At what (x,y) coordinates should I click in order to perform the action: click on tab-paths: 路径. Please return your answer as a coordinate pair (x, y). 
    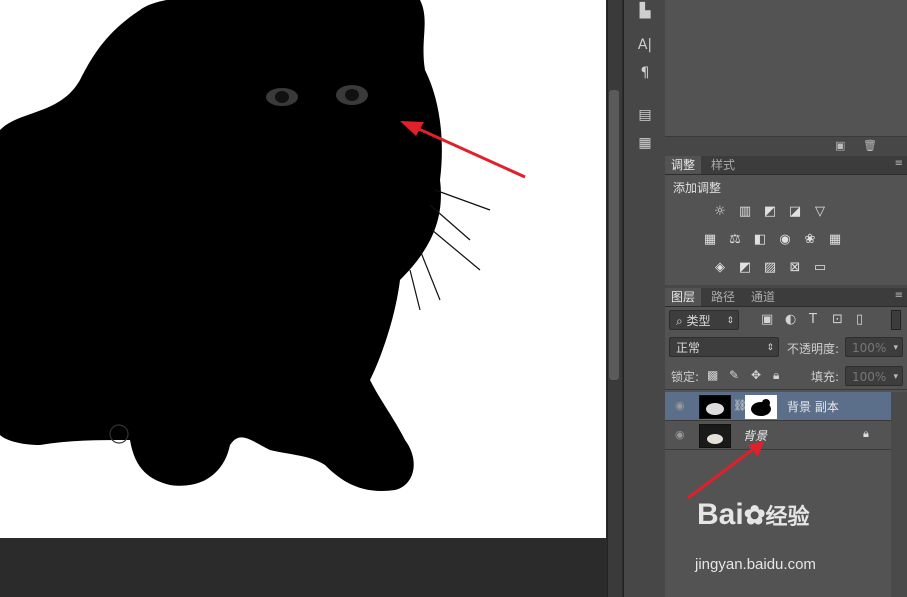
    Looking at the image, I should click on (723, 297).